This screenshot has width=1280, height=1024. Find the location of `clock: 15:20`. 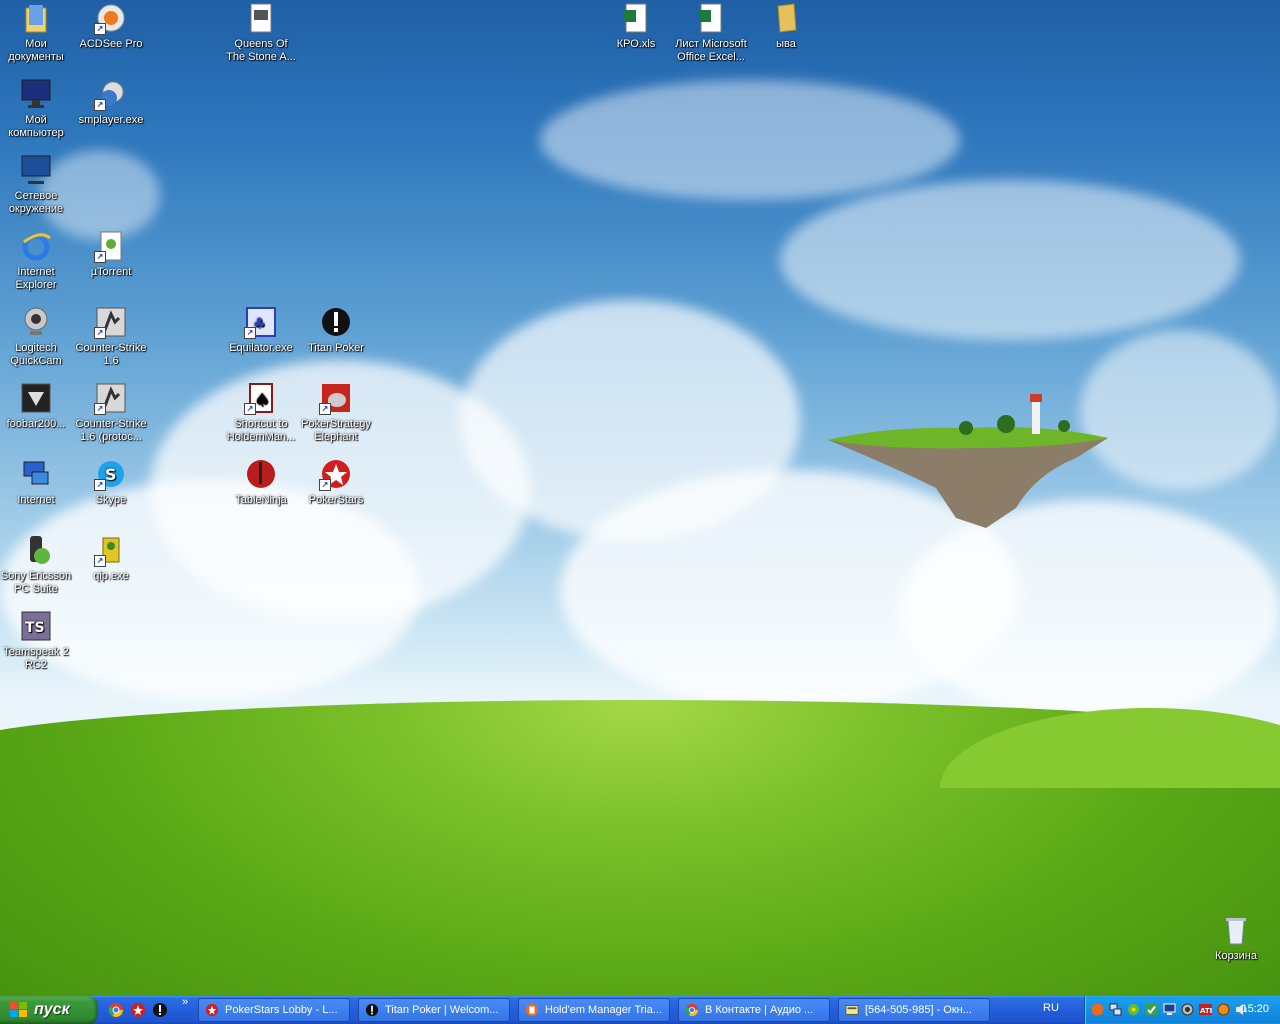

clock: 15:20 is located at coordinates (1255, 1009).